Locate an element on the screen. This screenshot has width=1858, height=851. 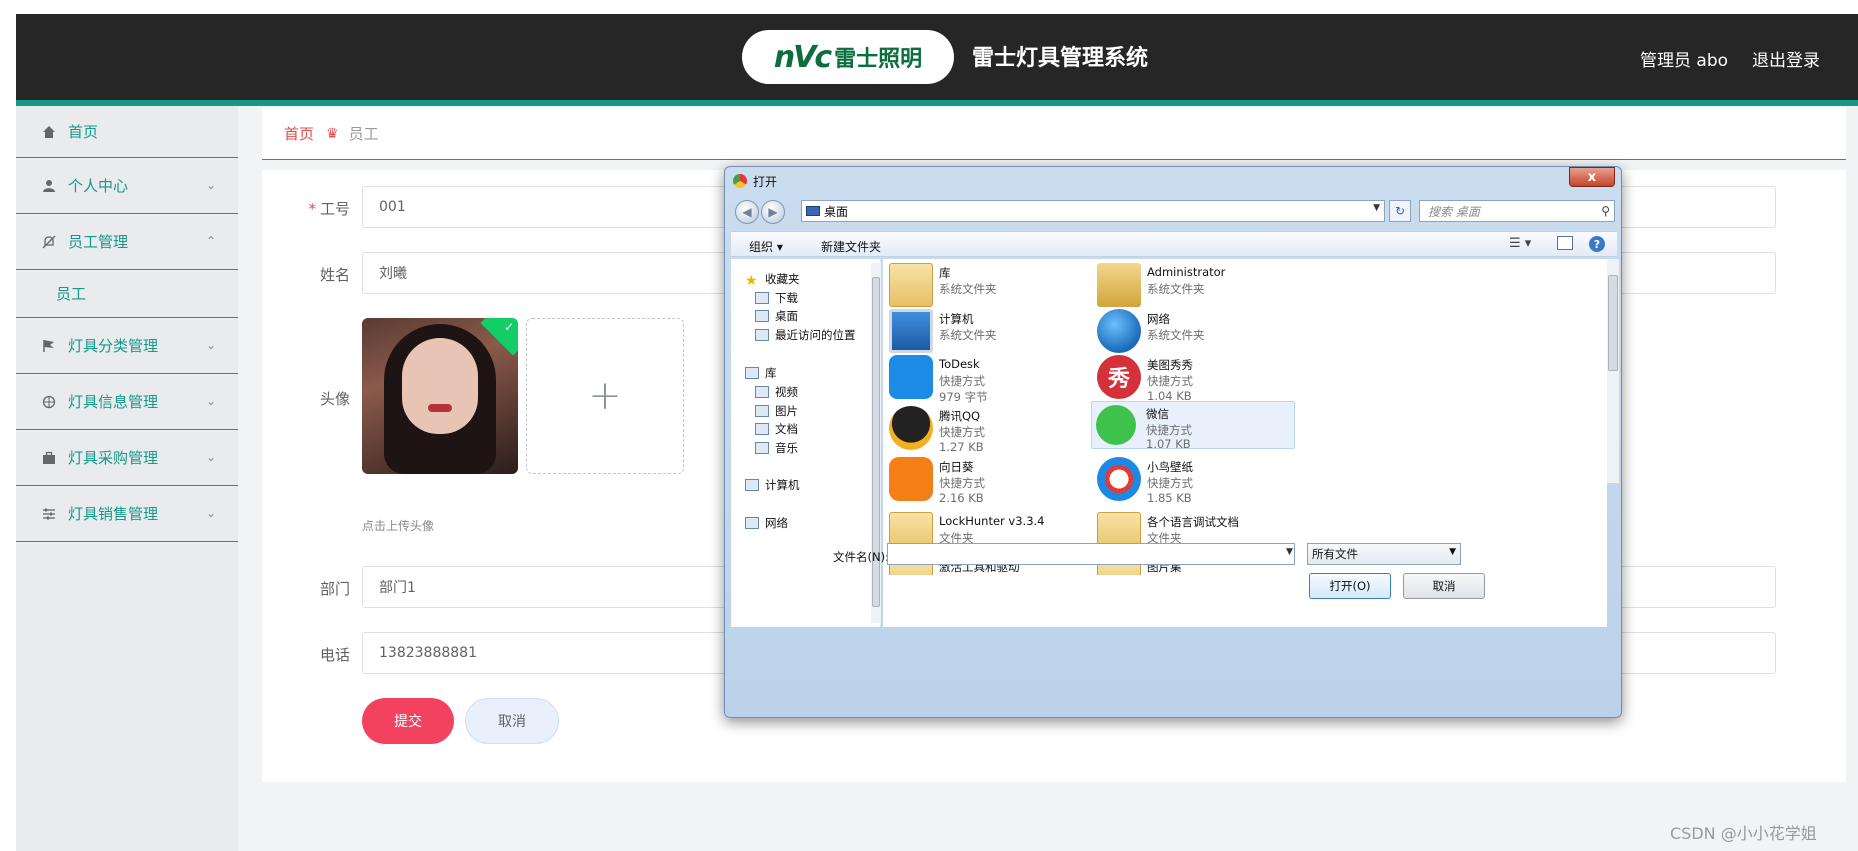
avatar-label: 头像 is located at coordinates (334, 399).